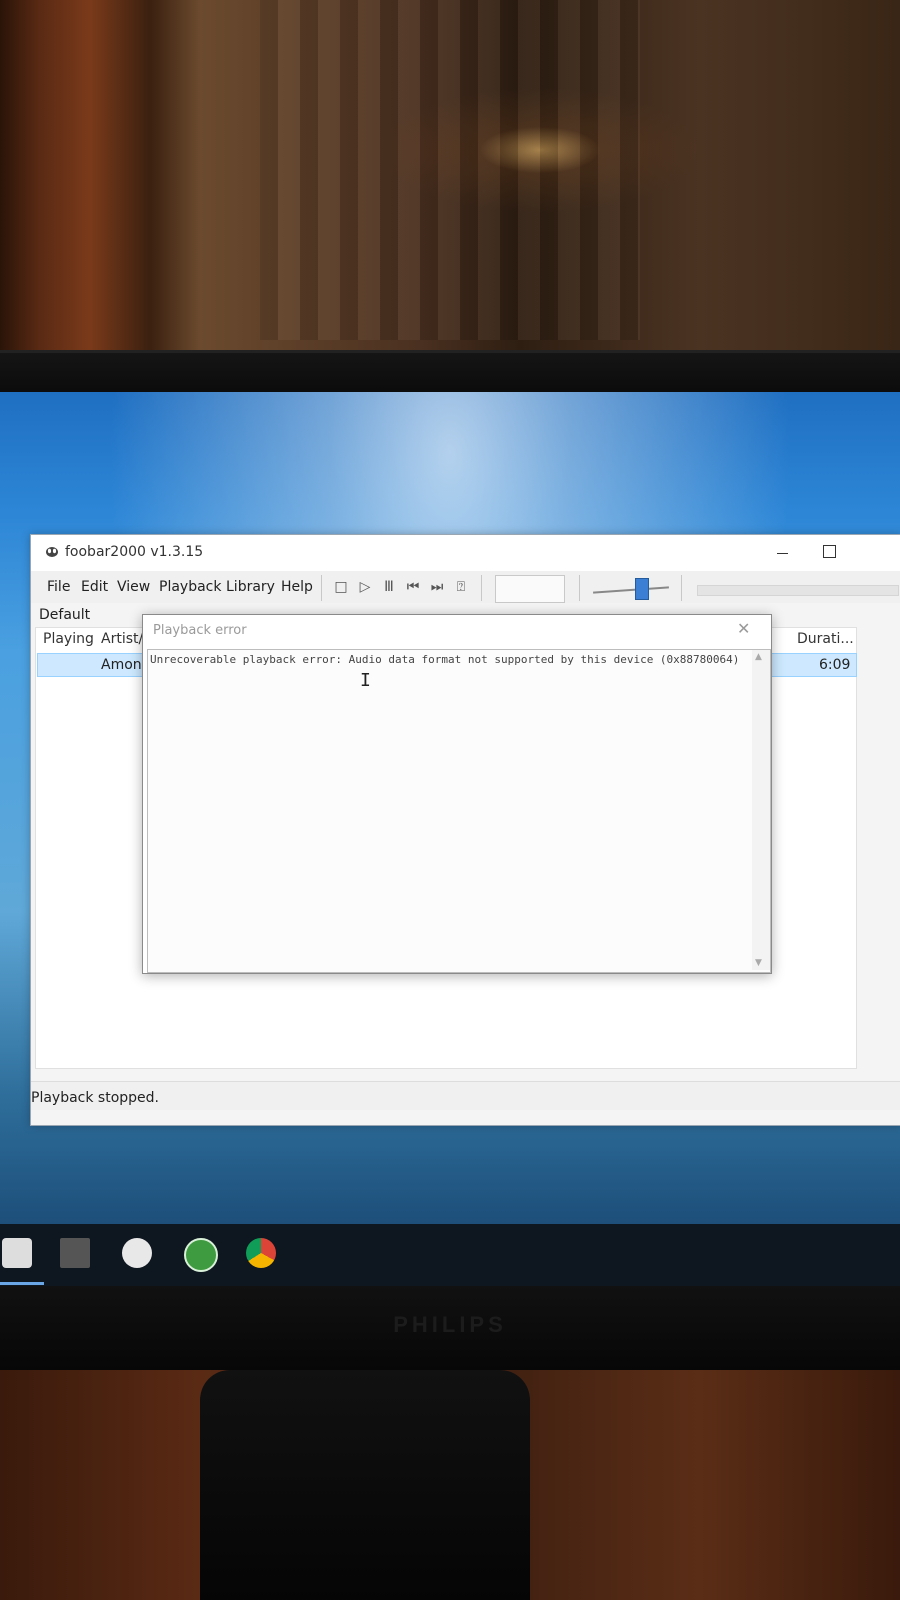  I want to click on order-dropdown, so click(530, 589).